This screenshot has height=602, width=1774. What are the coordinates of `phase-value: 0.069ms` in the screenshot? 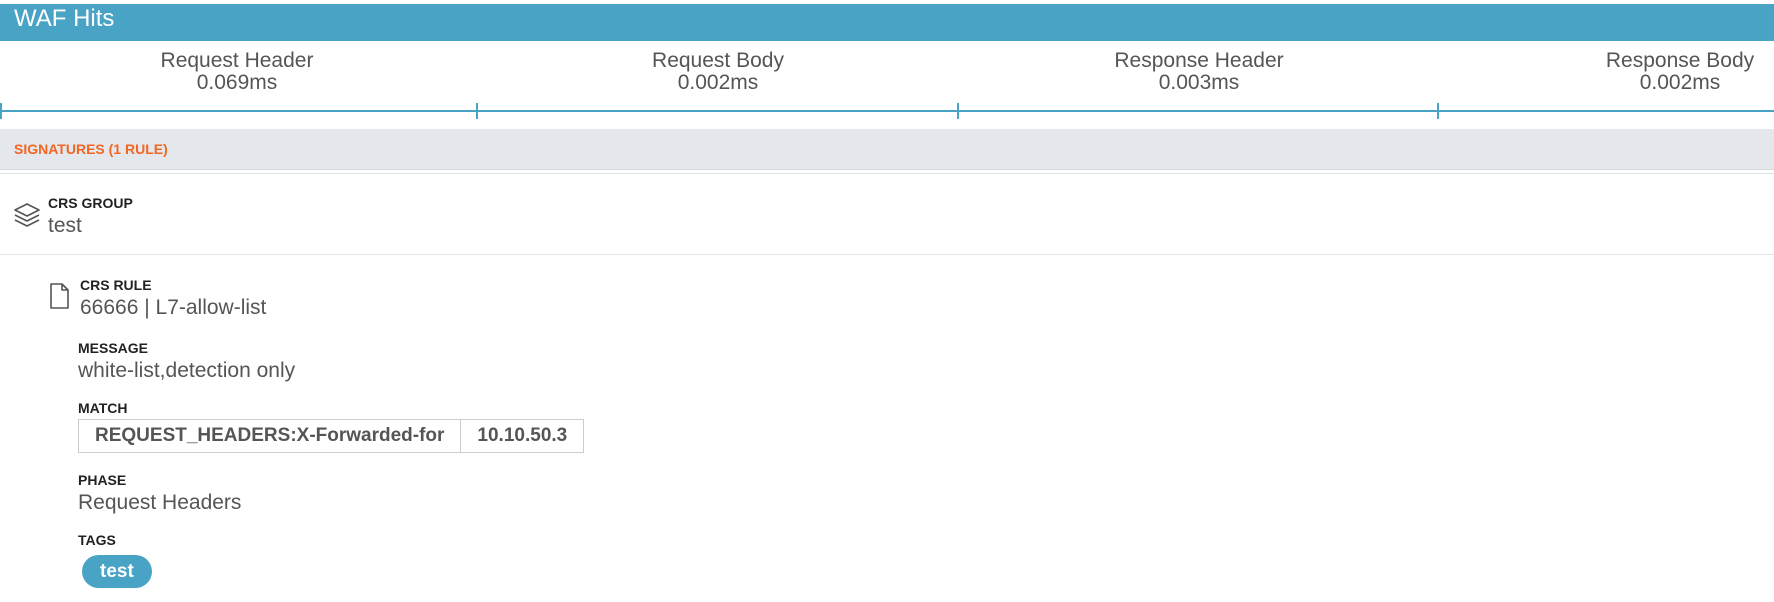 It's located at (237, 82).